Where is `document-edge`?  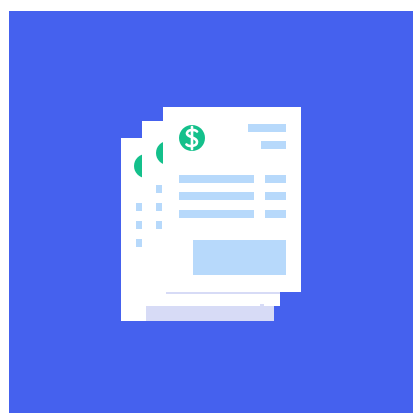 document-edge is located at coordinates (262, 312).